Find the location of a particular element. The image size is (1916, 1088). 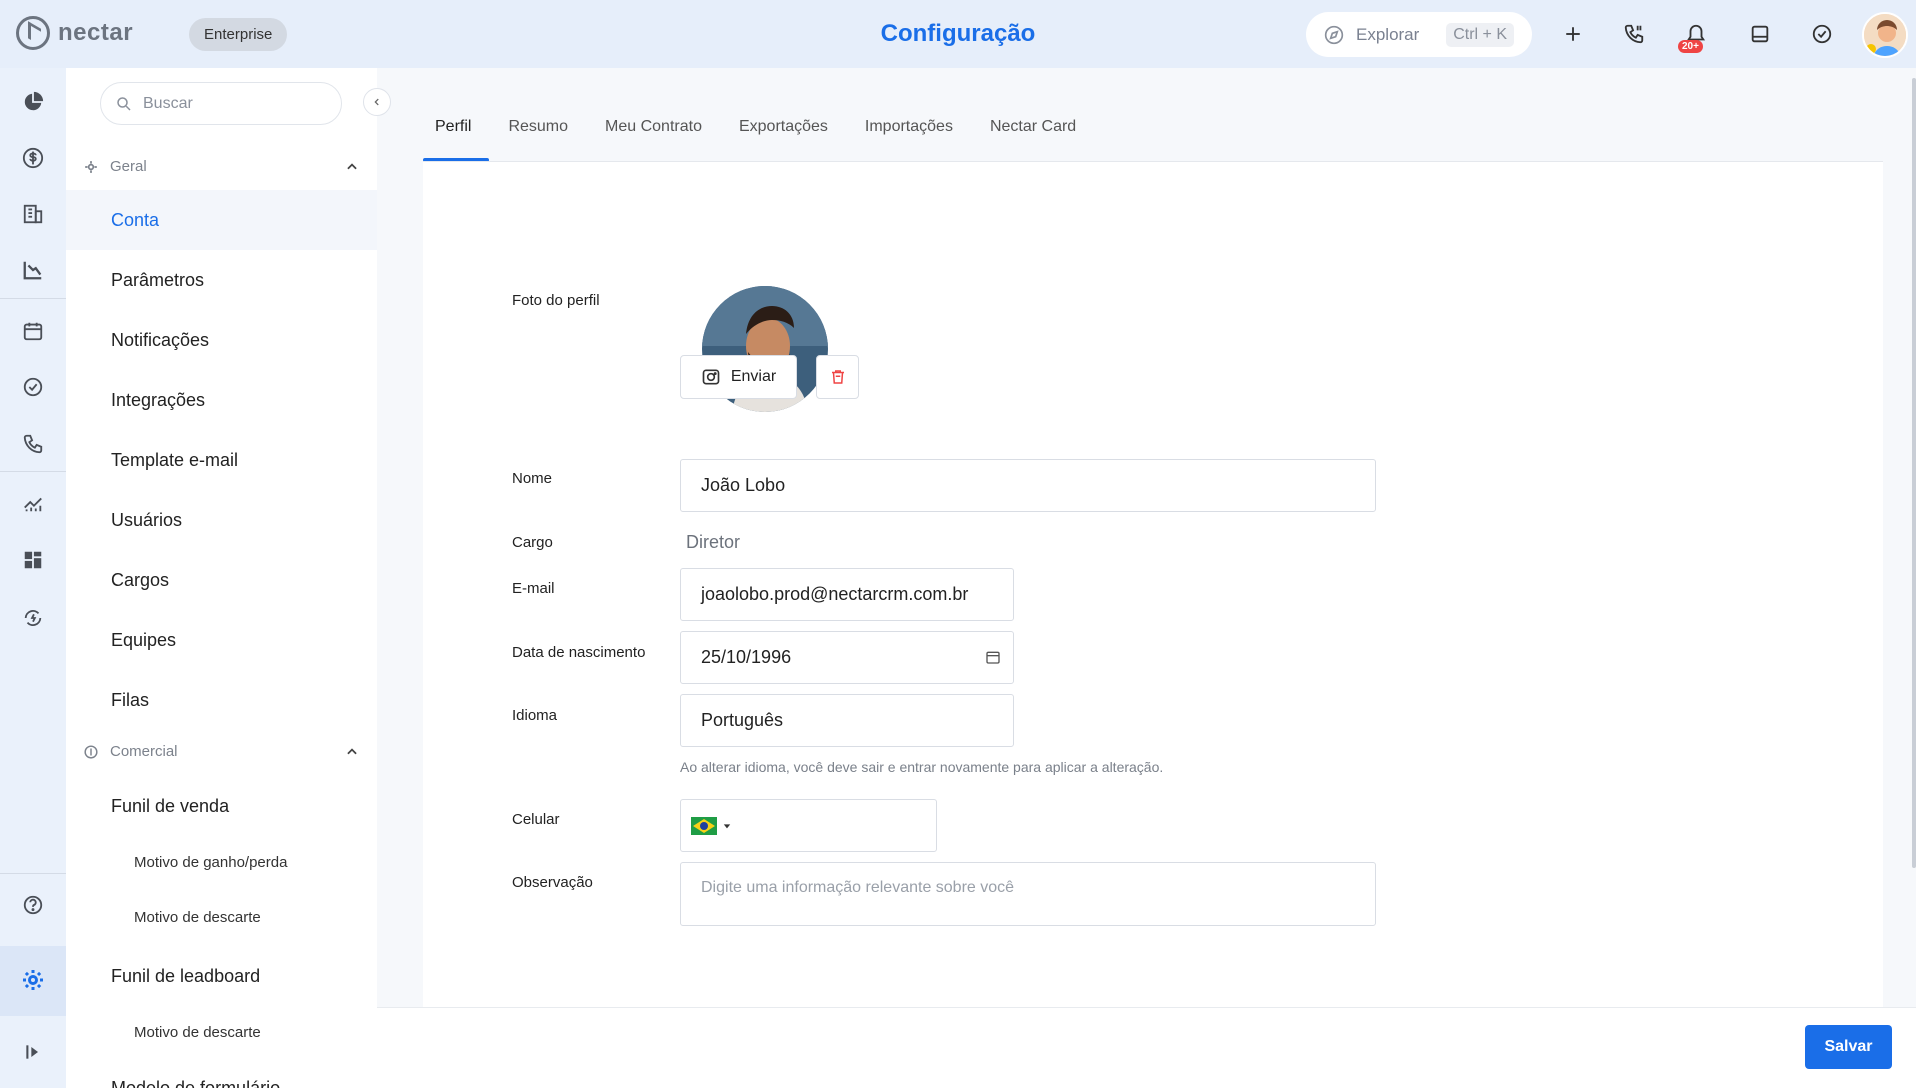

rail-widgets is located at coordinates (33, 560).